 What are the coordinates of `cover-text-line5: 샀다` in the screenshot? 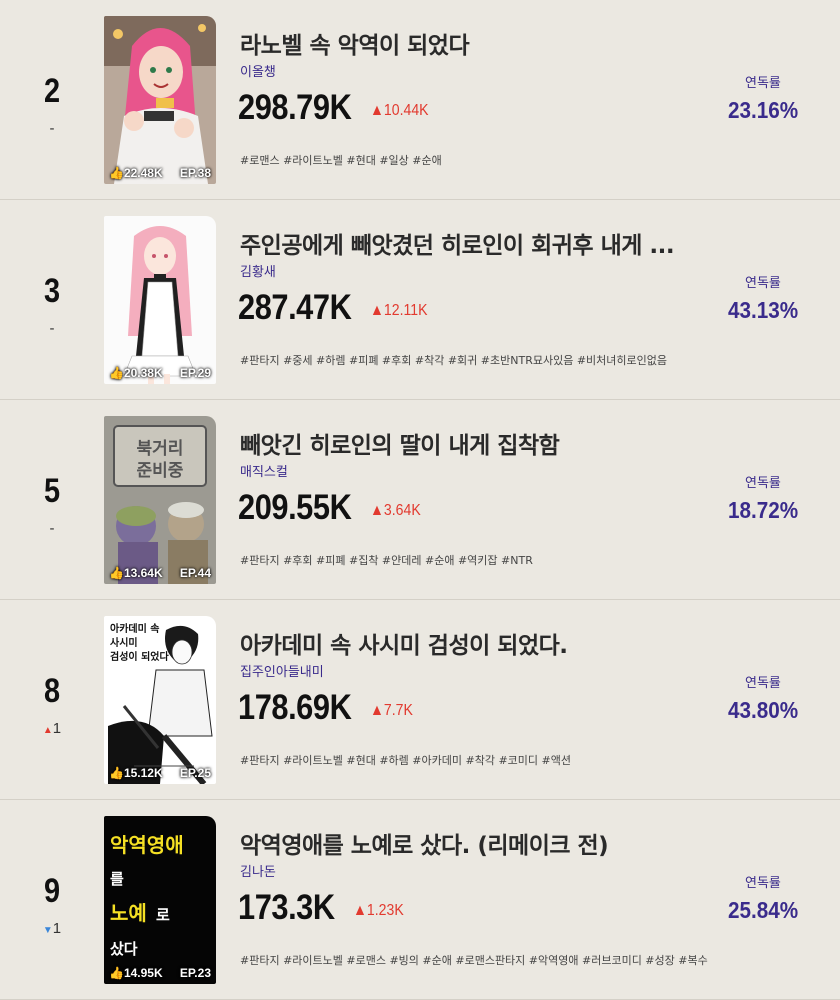 It's located at (124, 949).